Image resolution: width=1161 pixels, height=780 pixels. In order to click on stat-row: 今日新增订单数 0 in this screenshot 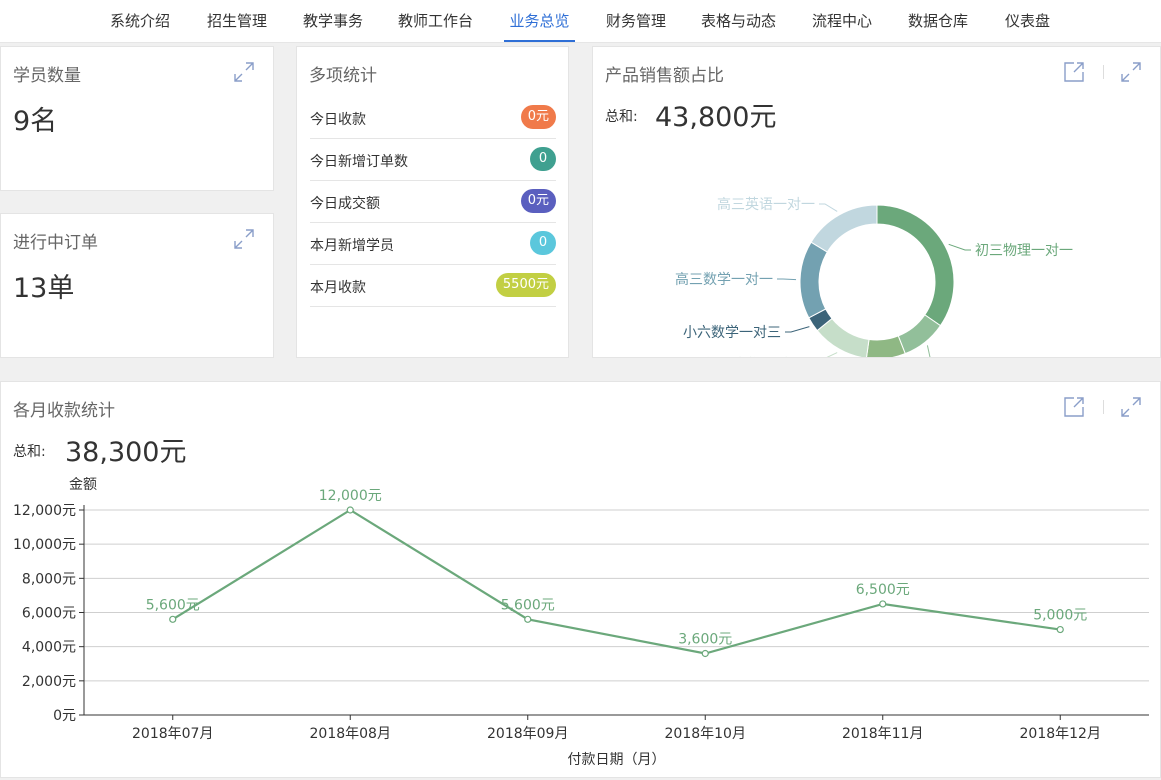, I will do `click(433, 160)`.